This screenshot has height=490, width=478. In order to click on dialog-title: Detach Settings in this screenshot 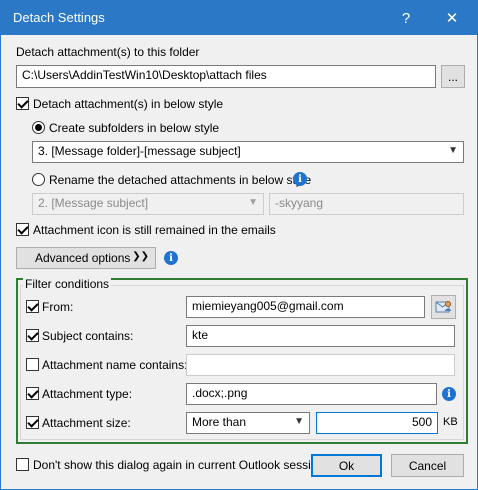, I will do `click(59, 17)`.